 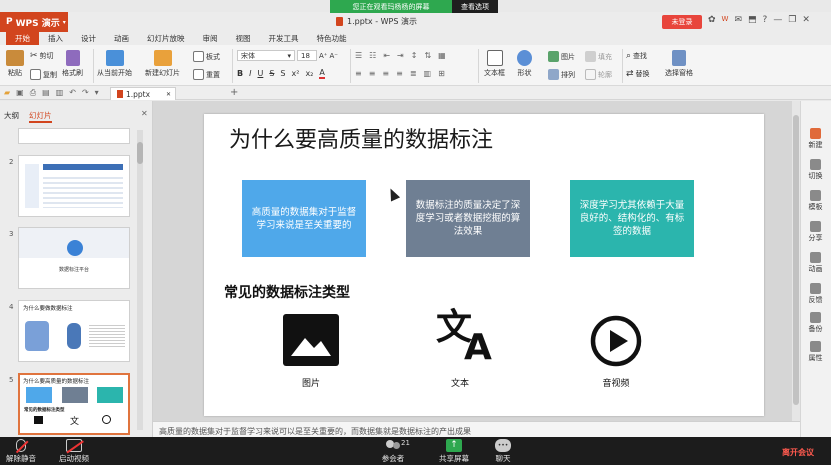 What do you see at coordinates (372, 73) in the screenshot?
I see `align-center-icon: ≡` at bounding box center [372, 73].